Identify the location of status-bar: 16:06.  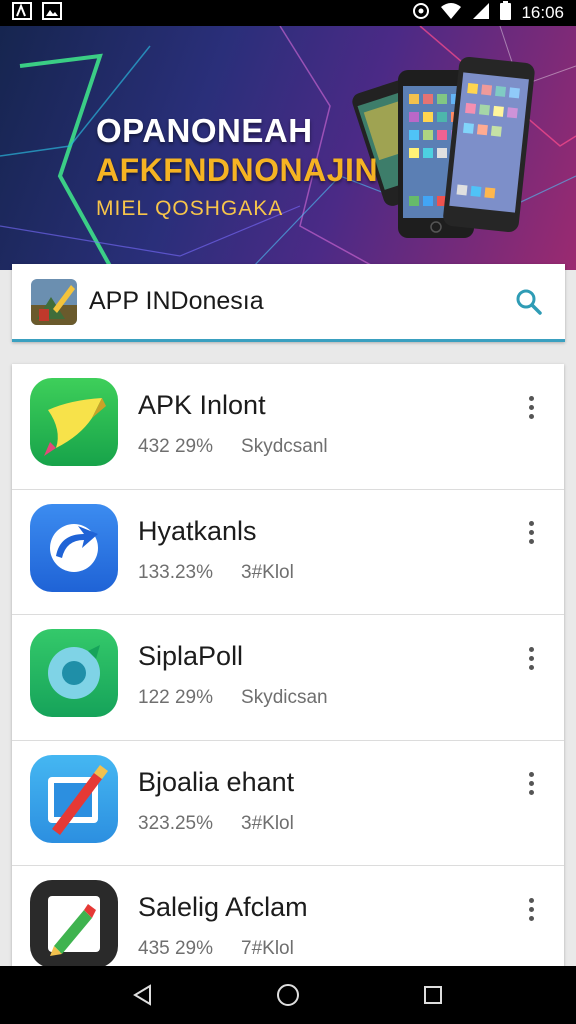
(288, 13).